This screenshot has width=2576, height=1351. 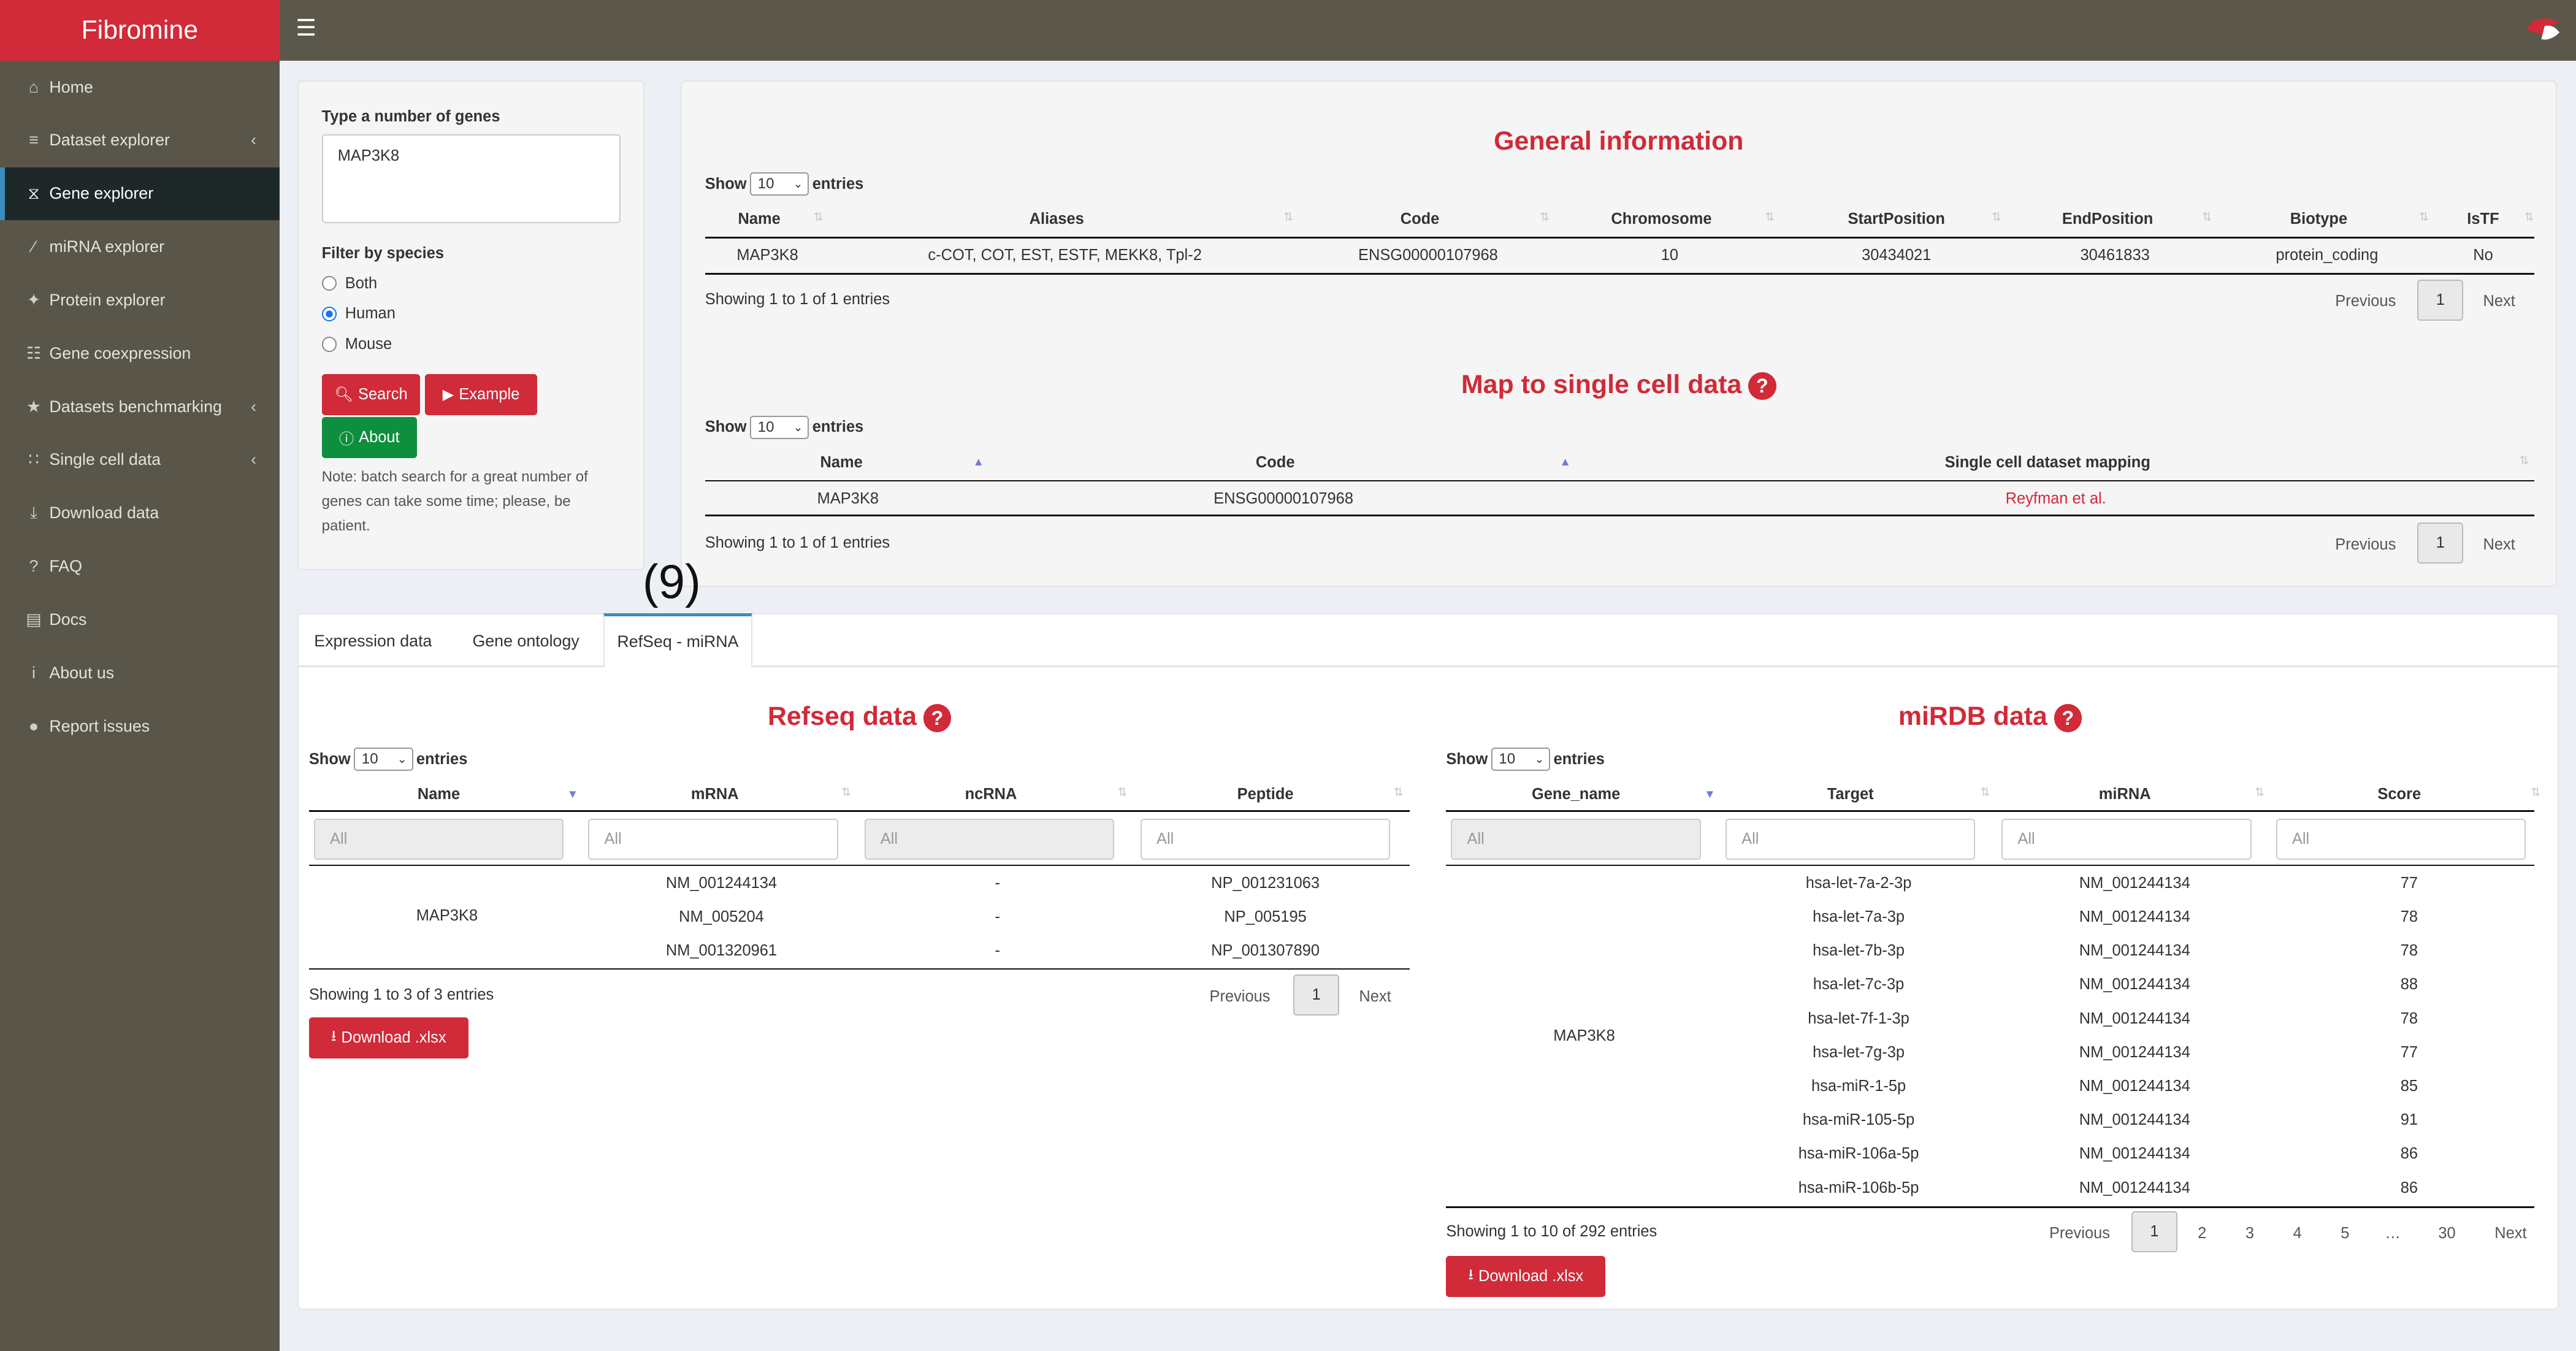 What do you see at coordinates (1575, 794) in the screenshot?
I see `mirdb-col-gene-name: Gene_name` at bounding box center [1575, 794].